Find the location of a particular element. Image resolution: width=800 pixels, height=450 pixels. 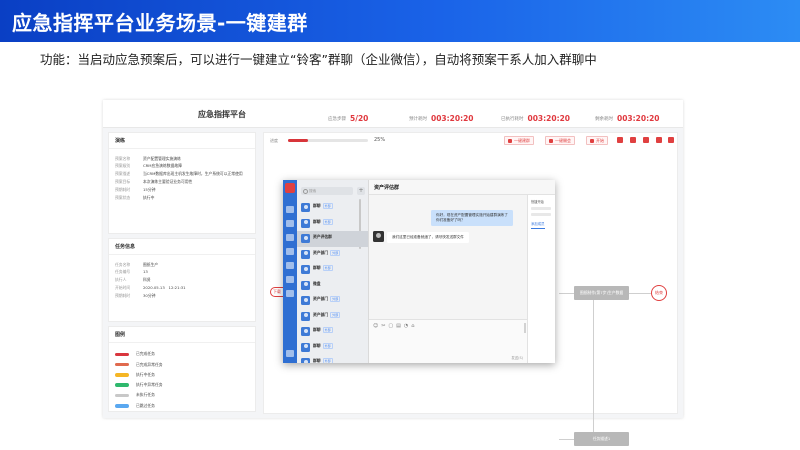

drive-icon is located at coordinates (290, 265).